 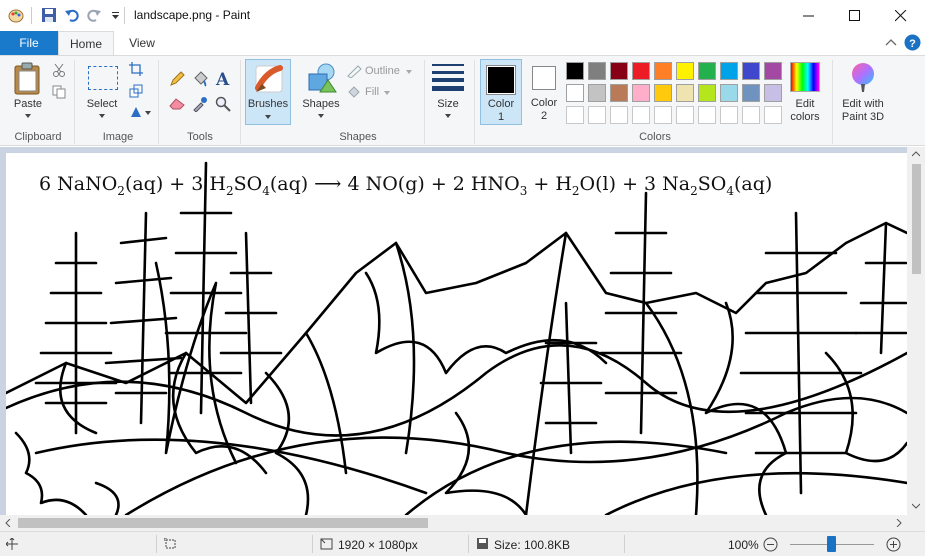 What do you see at coordinates (448, 104) in the screenshot?
I see `size-button: Size` at bounding box center [448, 104].